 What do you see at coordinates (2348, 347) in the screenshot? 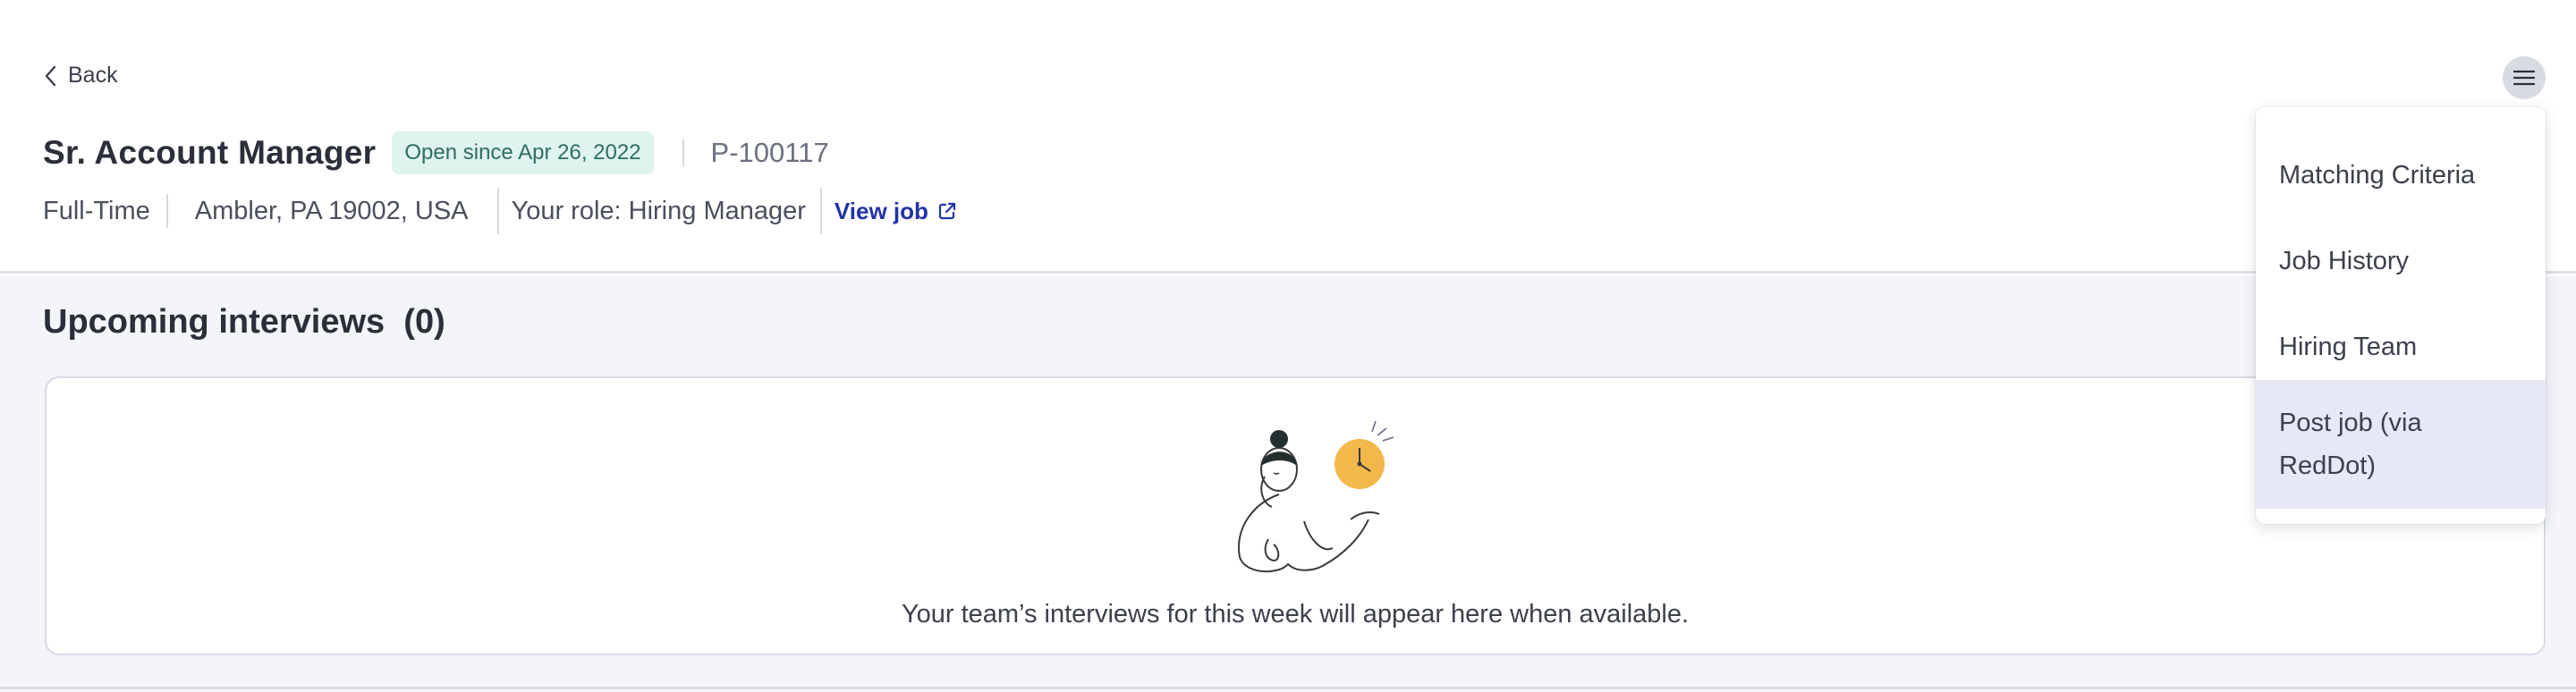
I see `menu-item-label: Hiring Team` at bounding box center [2348, 347].